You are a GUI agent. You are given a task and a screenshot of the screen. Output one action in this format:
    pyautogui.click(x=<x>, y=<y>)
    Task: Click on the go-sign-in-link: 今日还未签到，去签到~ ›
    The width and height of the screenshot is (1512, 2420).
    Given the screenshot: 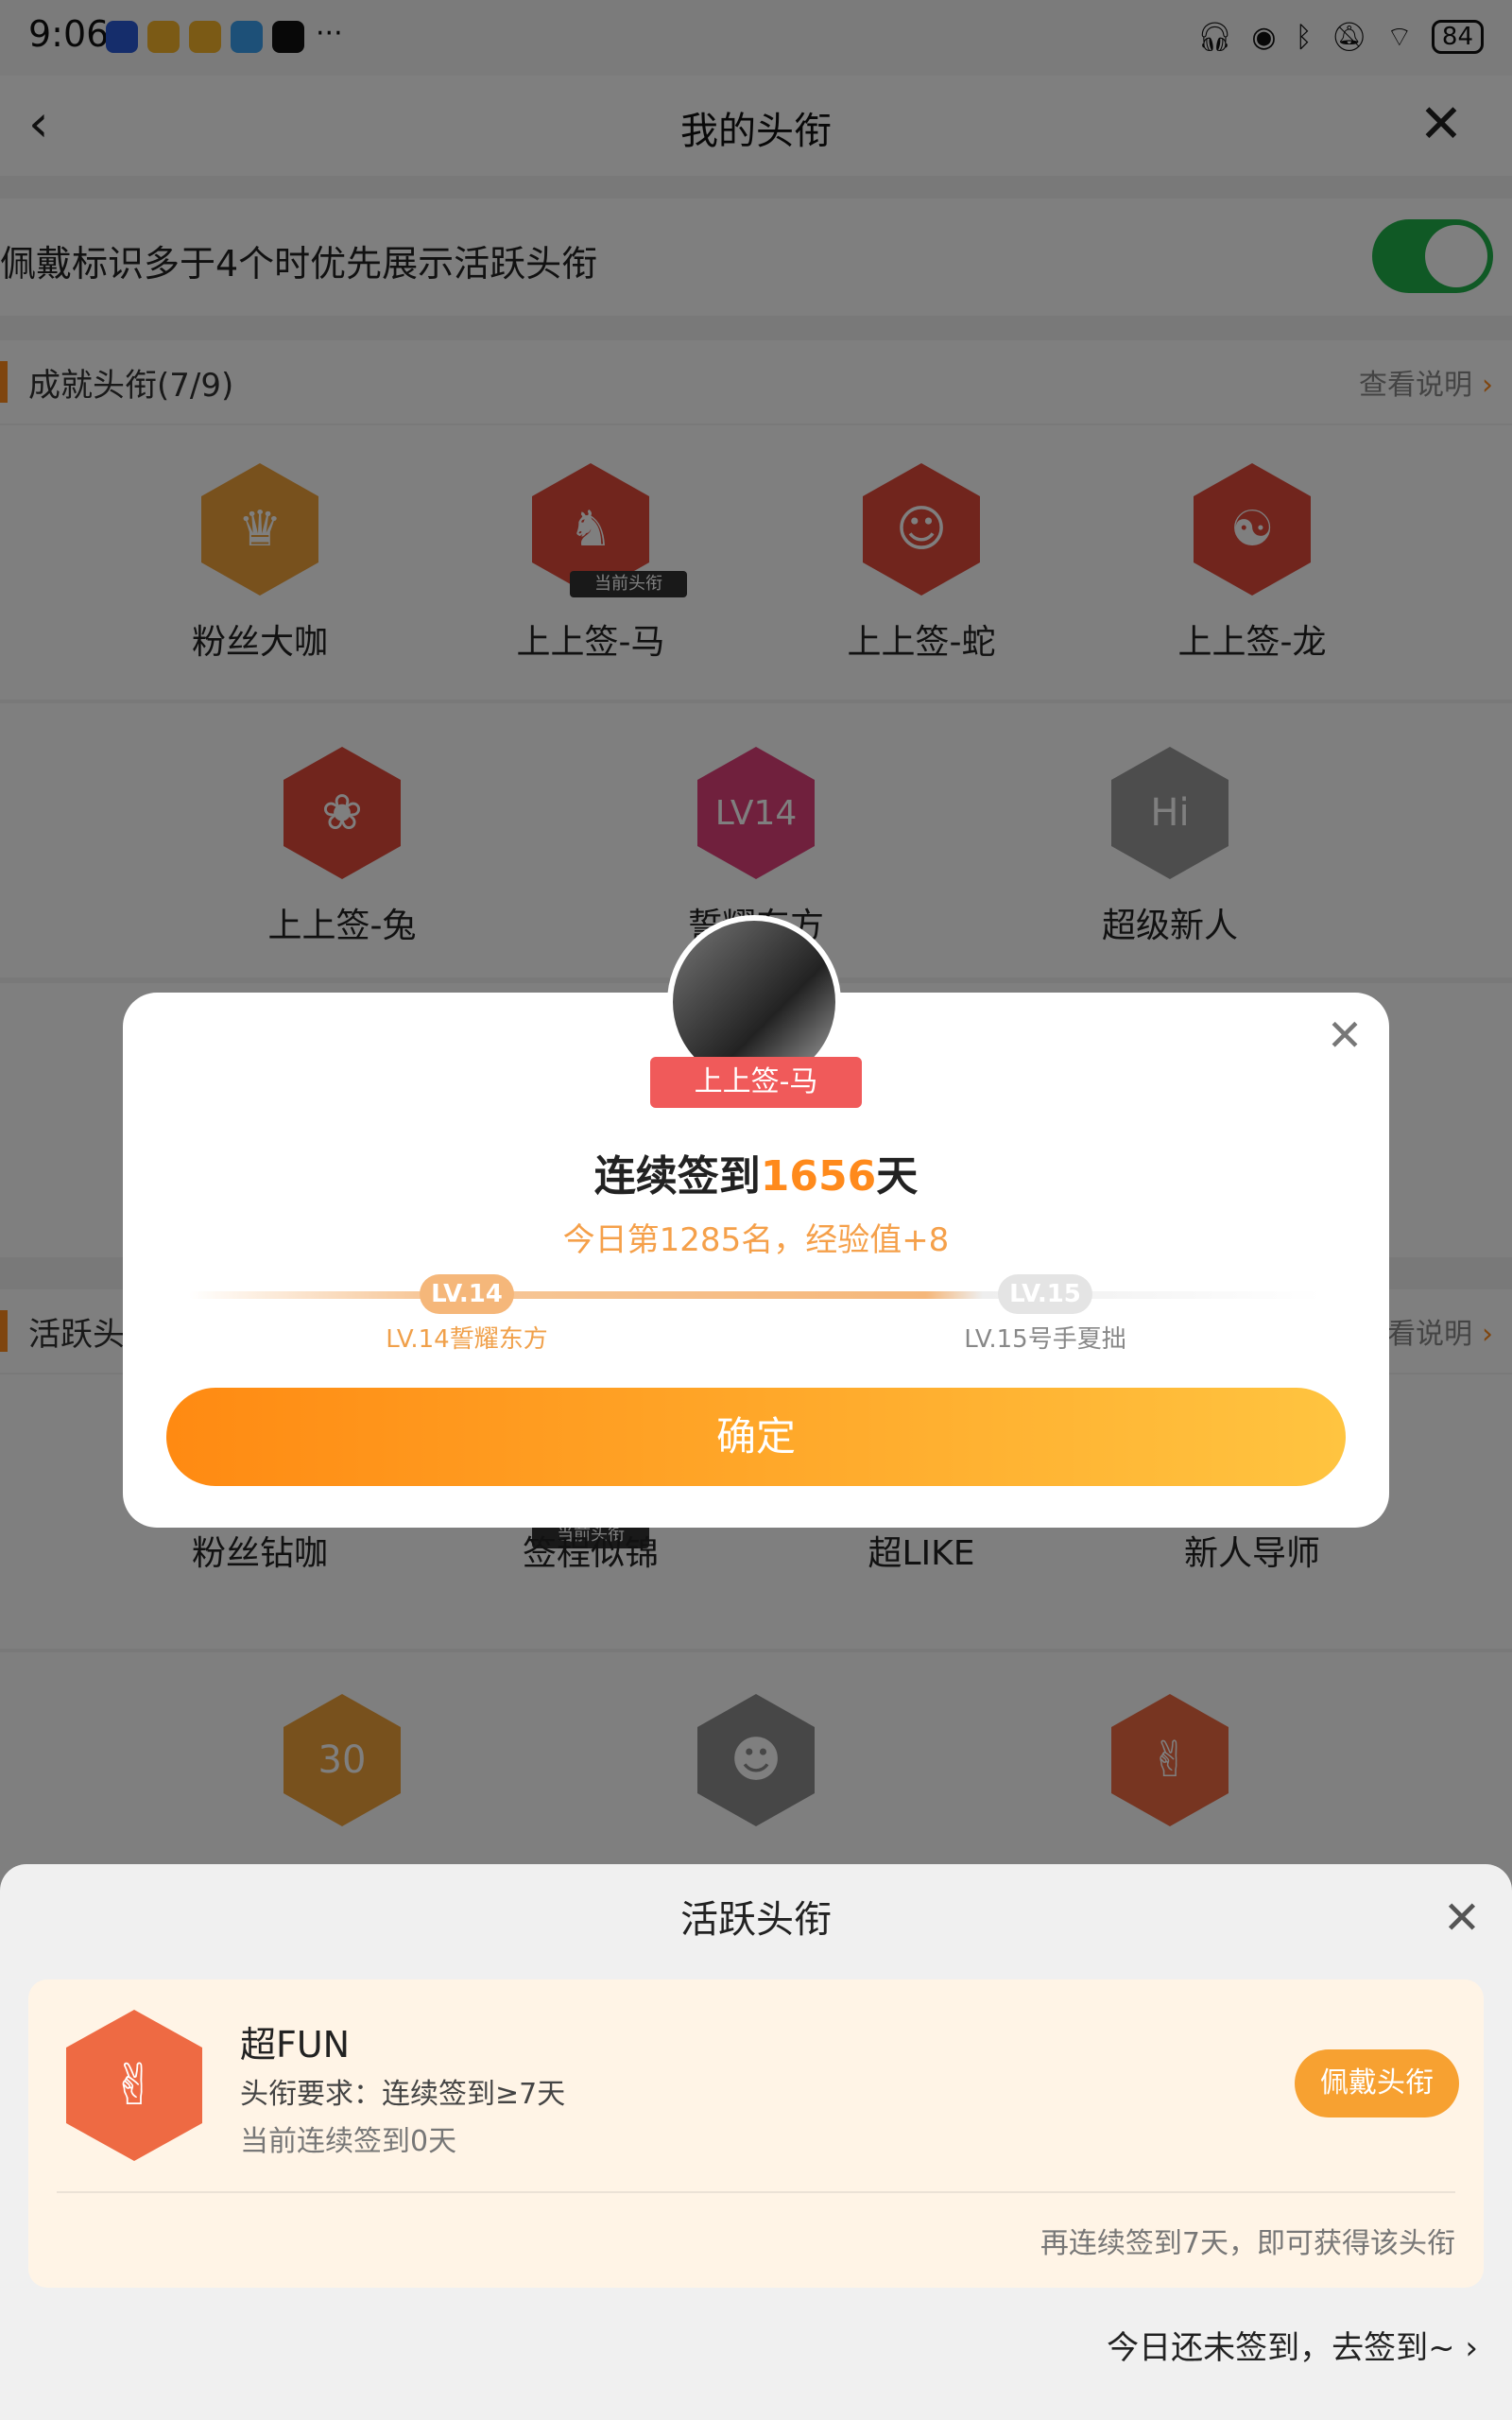 What is the action you would take?
    pyautogui.click(x=1292, y=2345)
    